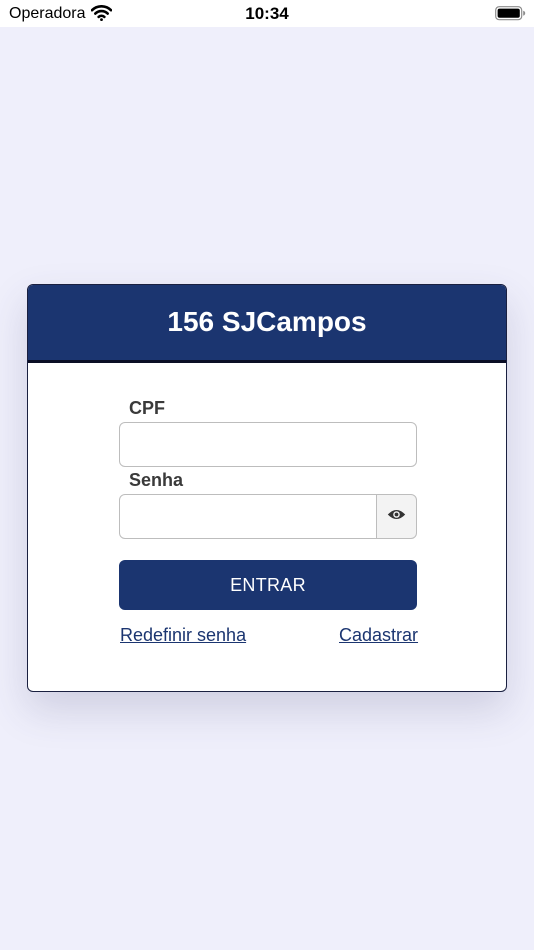 This screenshot has height=950, width=534. Describe the element at coordinates (147, 408) in the screenshot. I see `cpf-label: CPF` at that location.